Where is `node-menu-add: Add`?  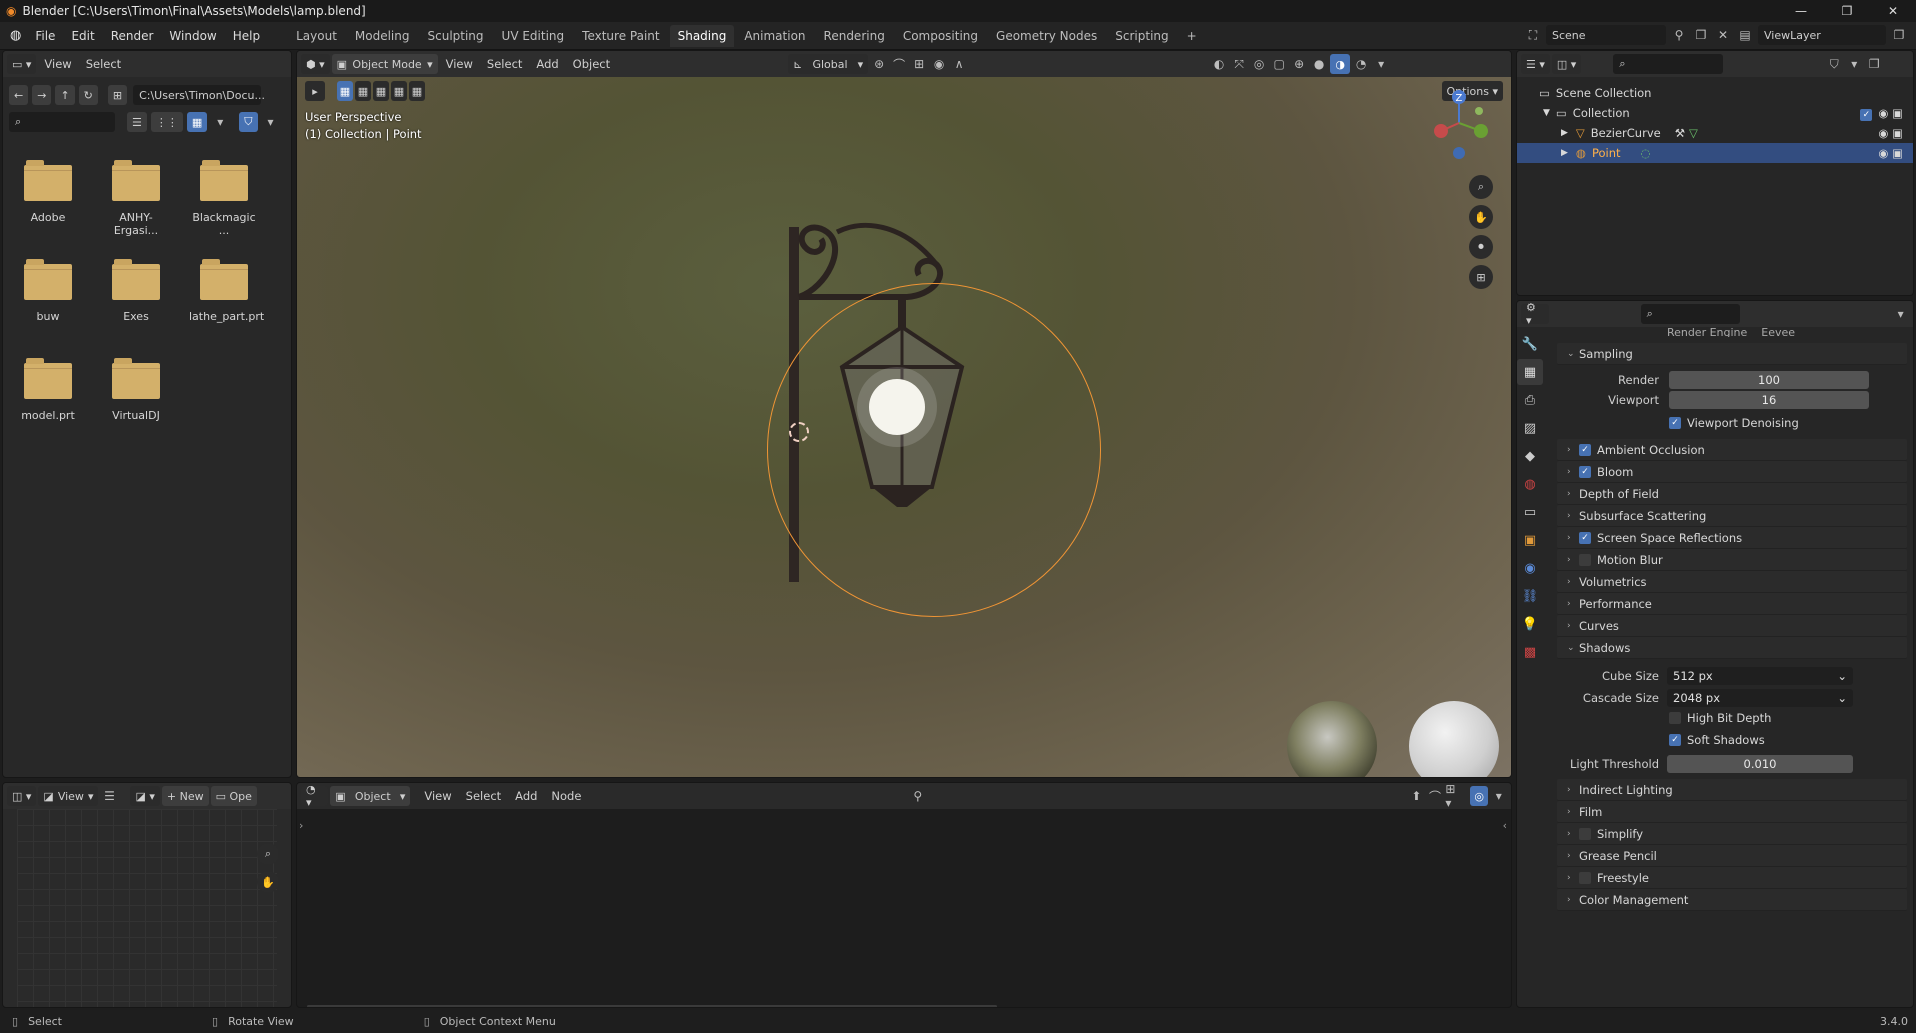 node-menu-add: Add is located at coordinates (526, 796).